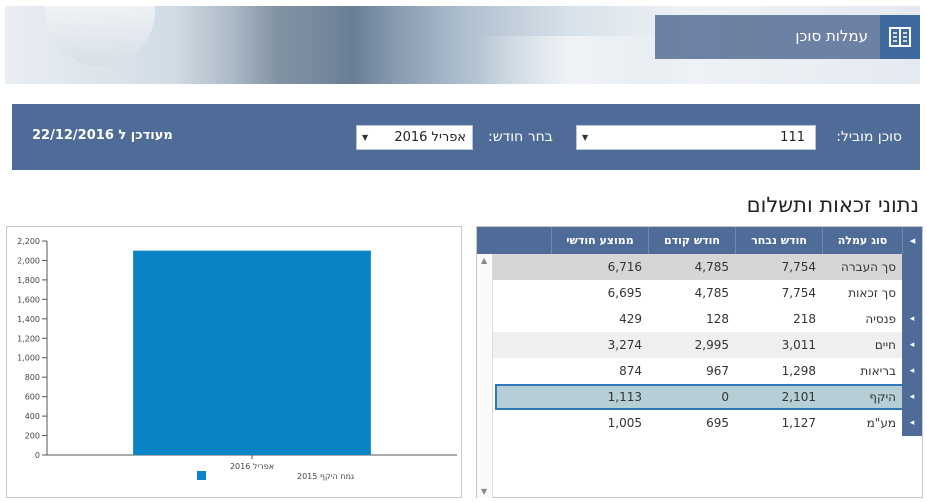  What do you see at coordinates (624, 345) in the screenshot?
I see `cell-monthly-average: 3,274` at bounding box center [624, 345].